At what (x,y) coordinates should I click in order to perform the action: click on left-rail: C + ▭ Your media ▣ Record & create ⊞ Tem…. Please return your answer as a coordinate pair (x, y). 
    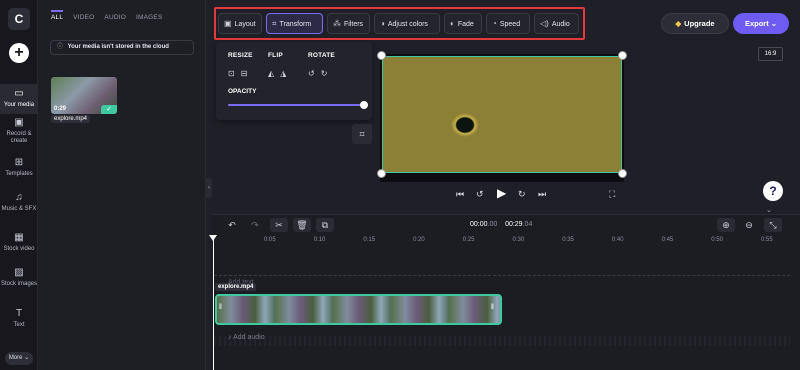
    Looking at the image, I should click on (19, 185).